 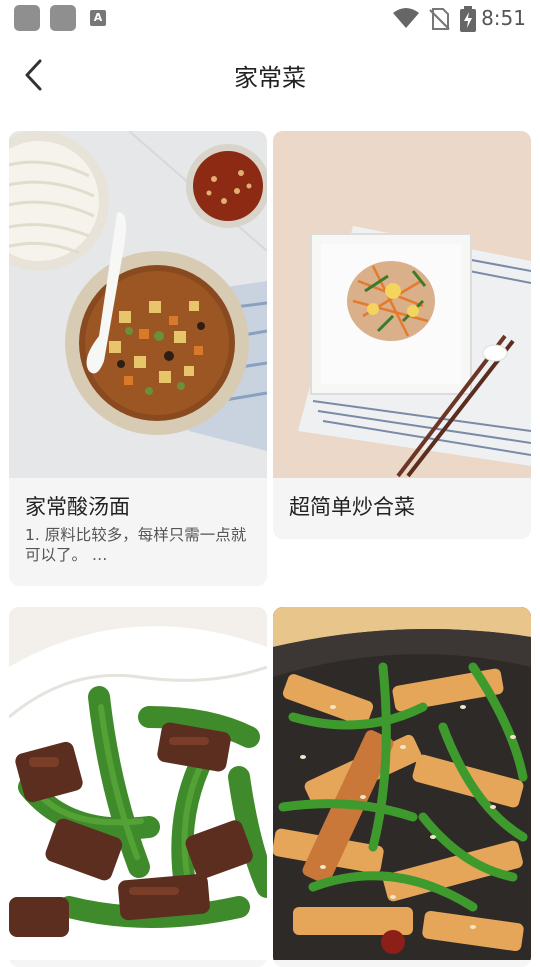 What do you see at coordinates (98, 18) in the screenshot?
I see `keyboard-indicator-icon: A` at bounding box center [98, 18].